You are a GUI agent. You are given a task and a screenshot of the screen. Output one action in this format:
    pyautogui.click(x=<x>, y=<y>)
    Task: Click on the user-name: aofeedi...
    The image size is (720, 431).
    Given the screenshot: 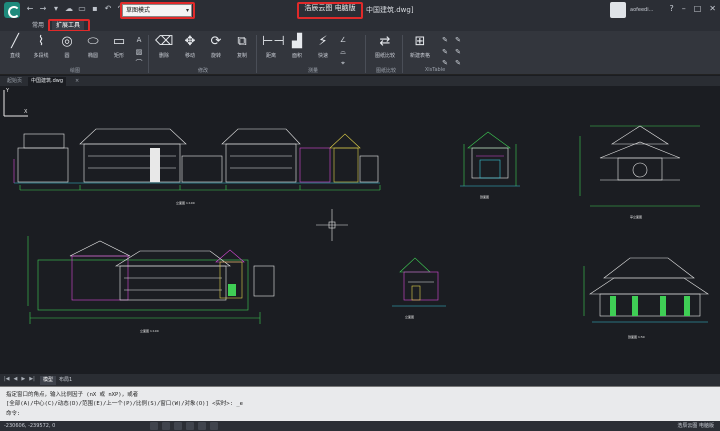 What is the action you would take?
    pyautogui.click(x=641, y=10)
    